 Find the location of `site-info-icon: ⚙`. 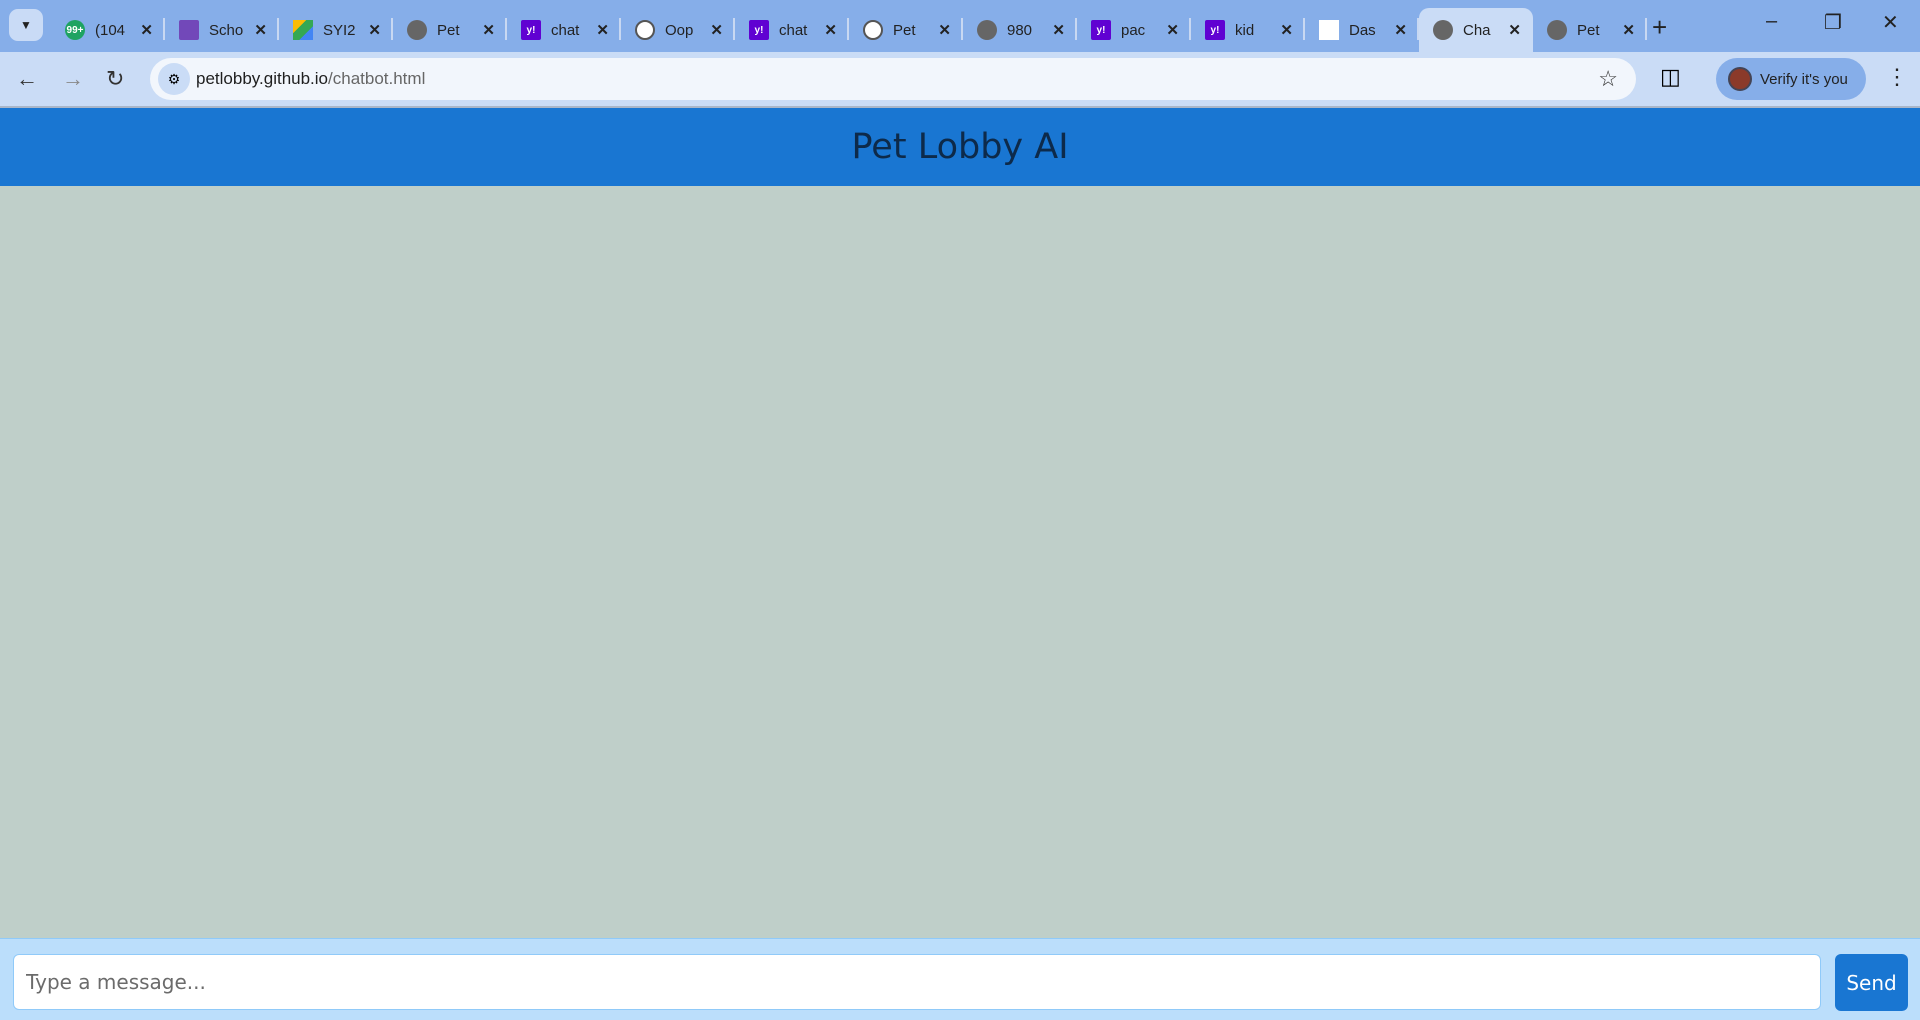

site-info-icon: ⚙ is located at coordinates (174, 79).